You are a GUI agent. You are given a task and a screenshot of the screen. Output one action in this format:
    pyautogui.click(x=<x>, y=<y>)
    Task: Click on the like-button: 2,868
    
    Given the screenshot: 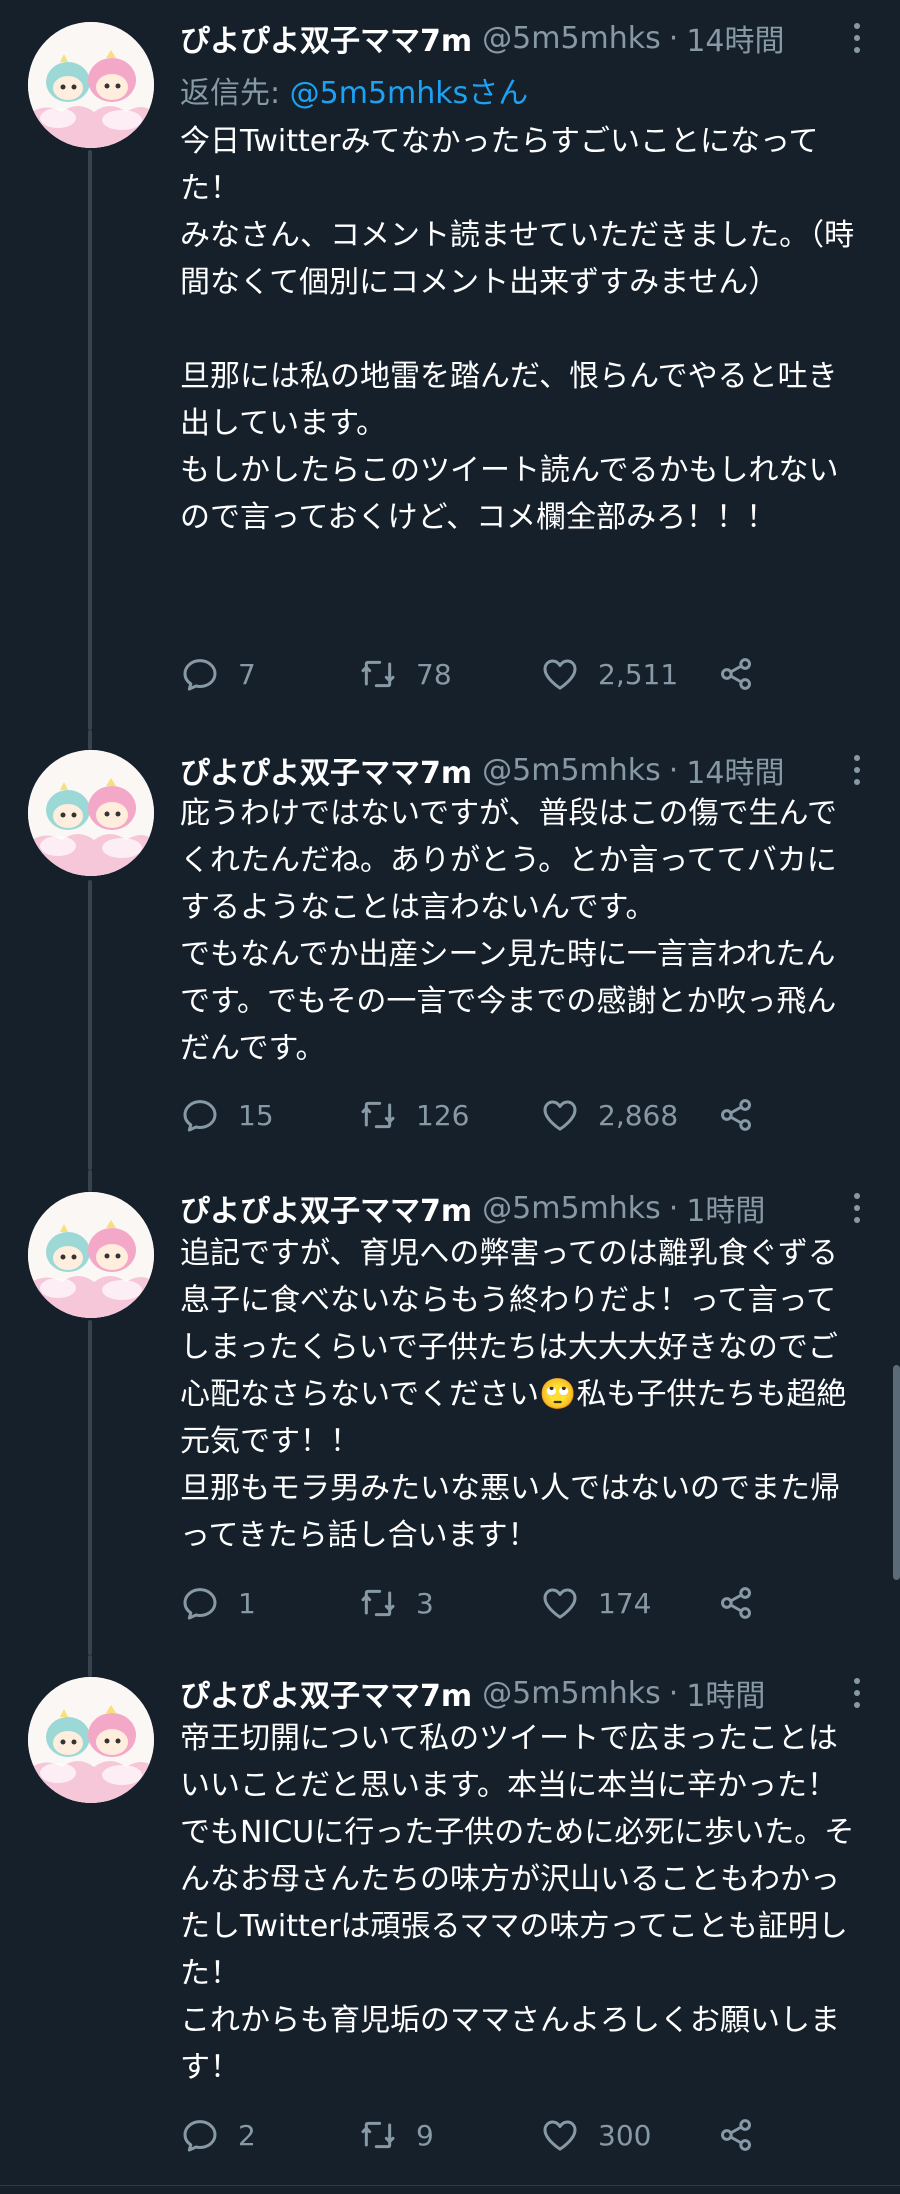 What is the action you would take?
    pyautogui.click(x=609, y=1115)
    